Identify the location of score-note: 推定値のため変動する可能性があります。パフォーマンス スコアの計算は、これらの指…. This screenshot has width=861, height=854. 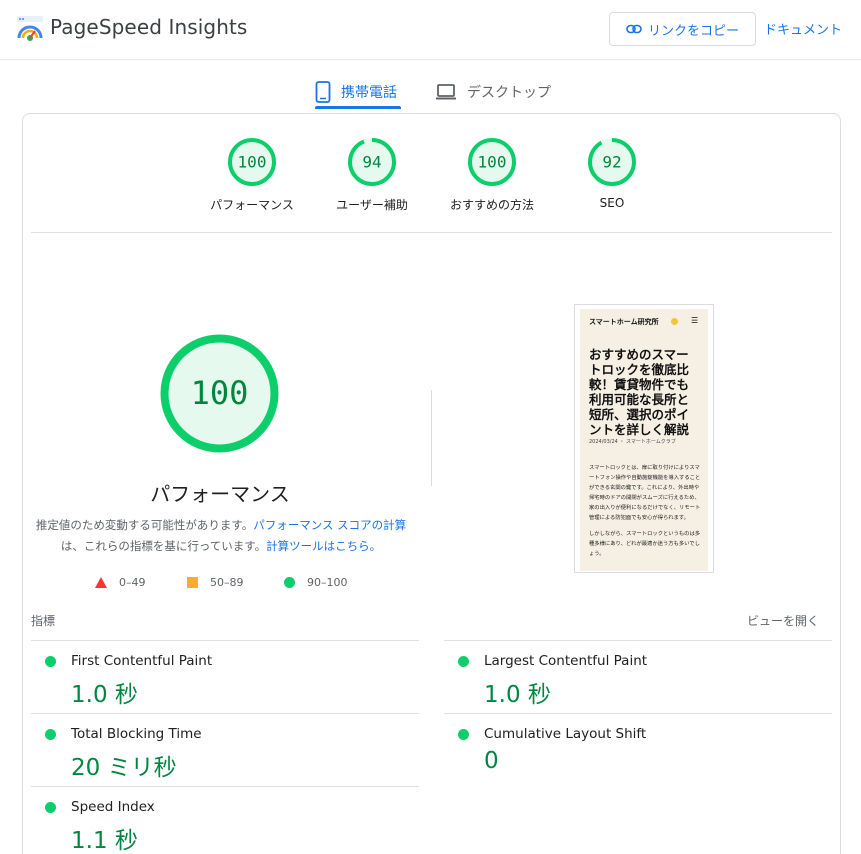
(221, 536).